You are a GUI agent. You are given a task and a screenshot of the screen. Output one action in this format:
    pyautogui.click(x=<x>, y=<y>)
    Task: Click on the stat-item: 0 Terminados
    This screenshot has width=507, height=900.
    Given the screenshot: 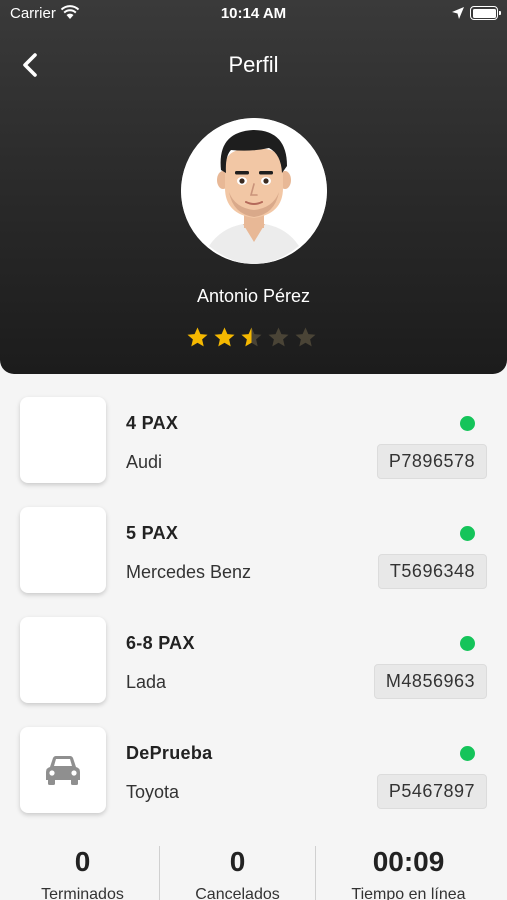 What is the action you would take?
    pyautogui.click(x=82, y=873)
    